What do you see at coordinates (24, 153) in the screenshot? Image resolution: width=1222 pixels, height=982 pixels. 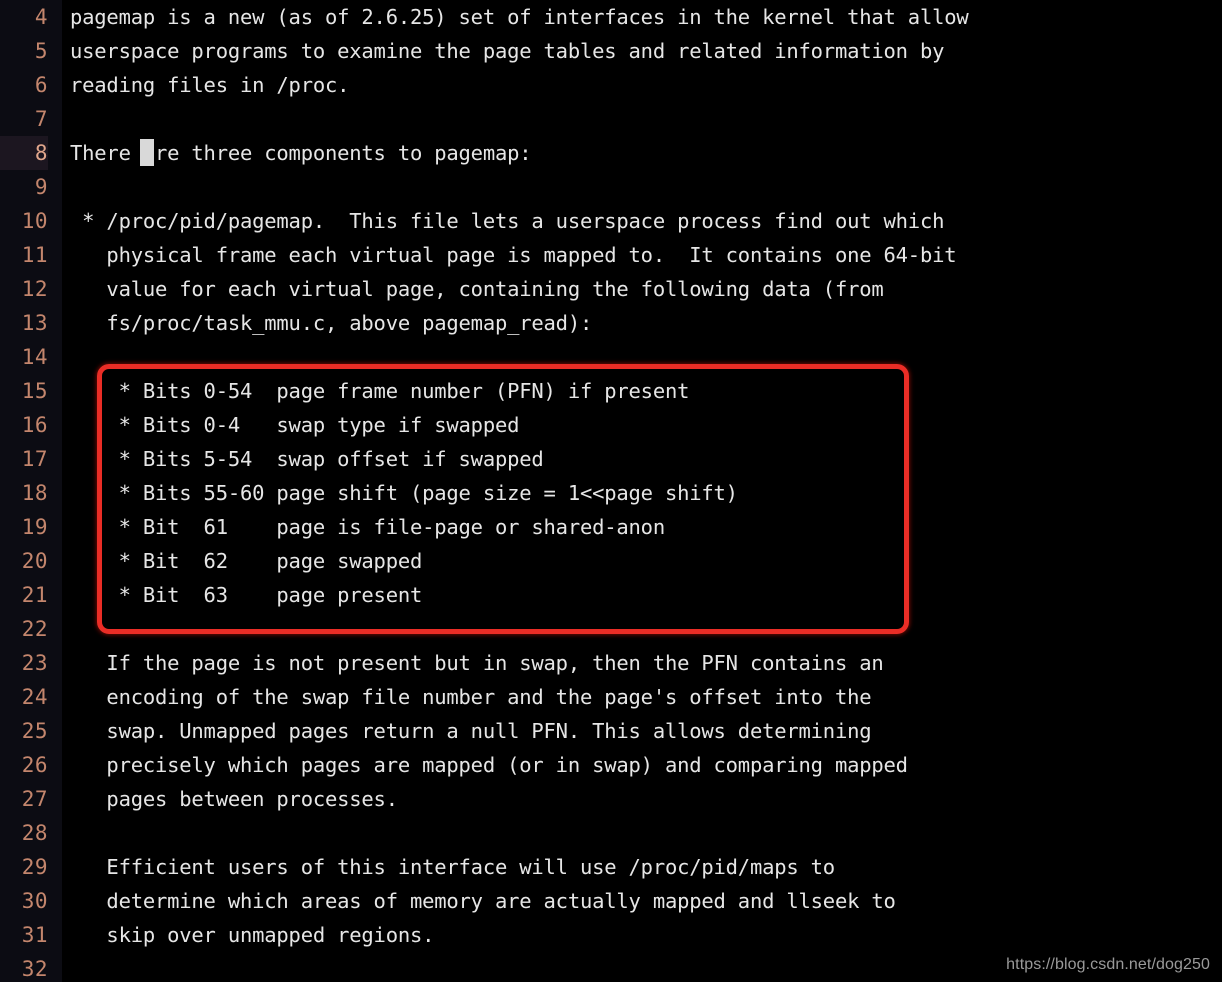 I see `line-number: 8` at bounding box center [24, 153].